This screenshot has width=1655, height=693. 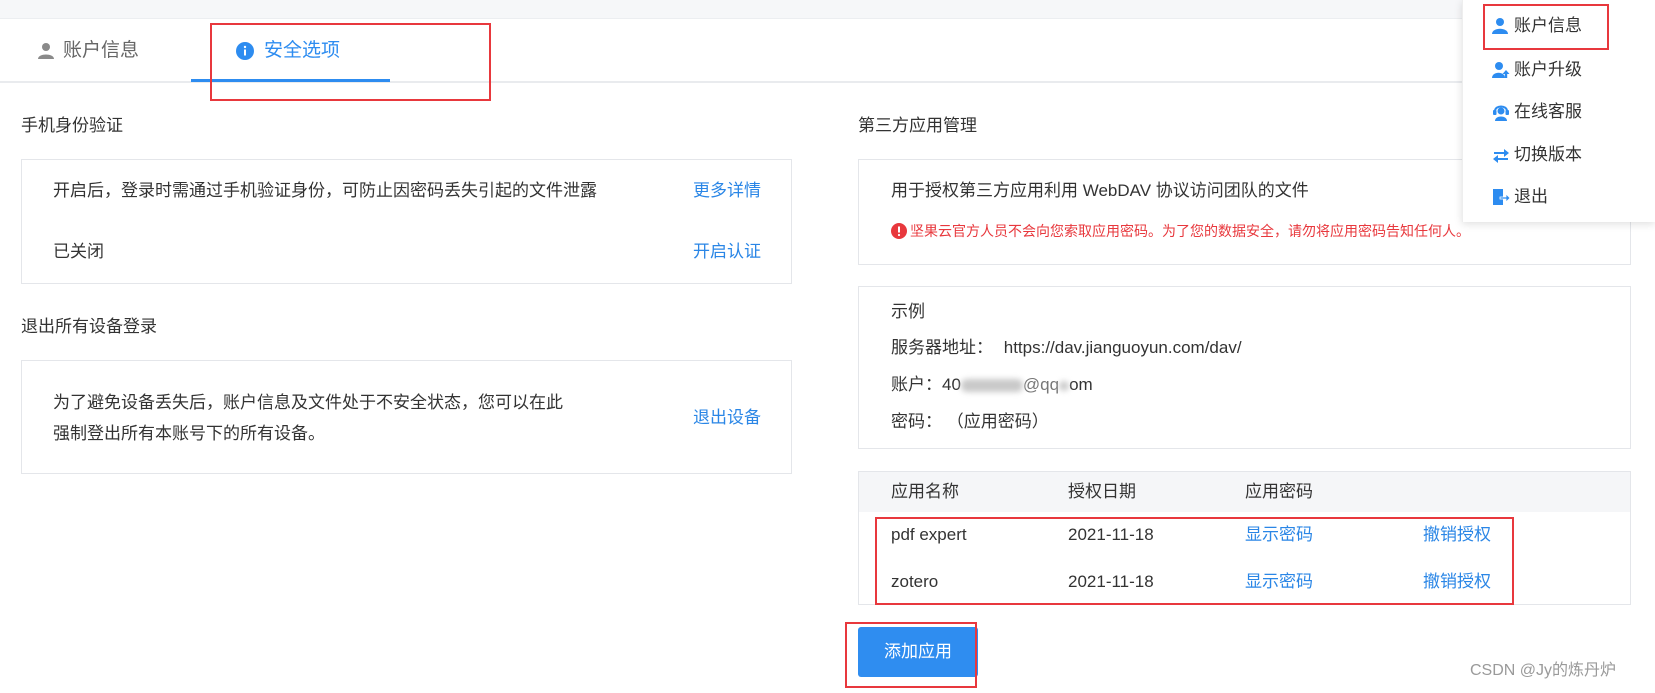 What do you see at coordinates (46, 51) in the screenshot?
I see `person-icon` at bounding box center [46, 51].